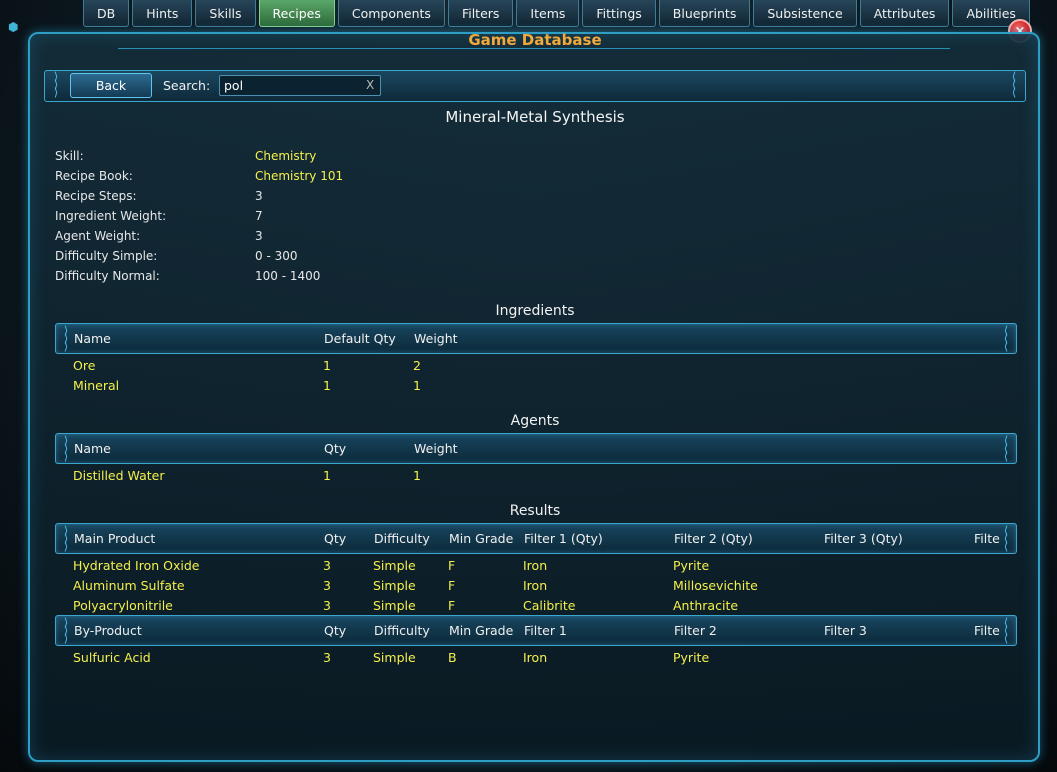 The height and width of the screenshot is (772, 1057). Describe the element at coordinates (106, 13) in the screenshot. I see `tab-db: DB` at that location.